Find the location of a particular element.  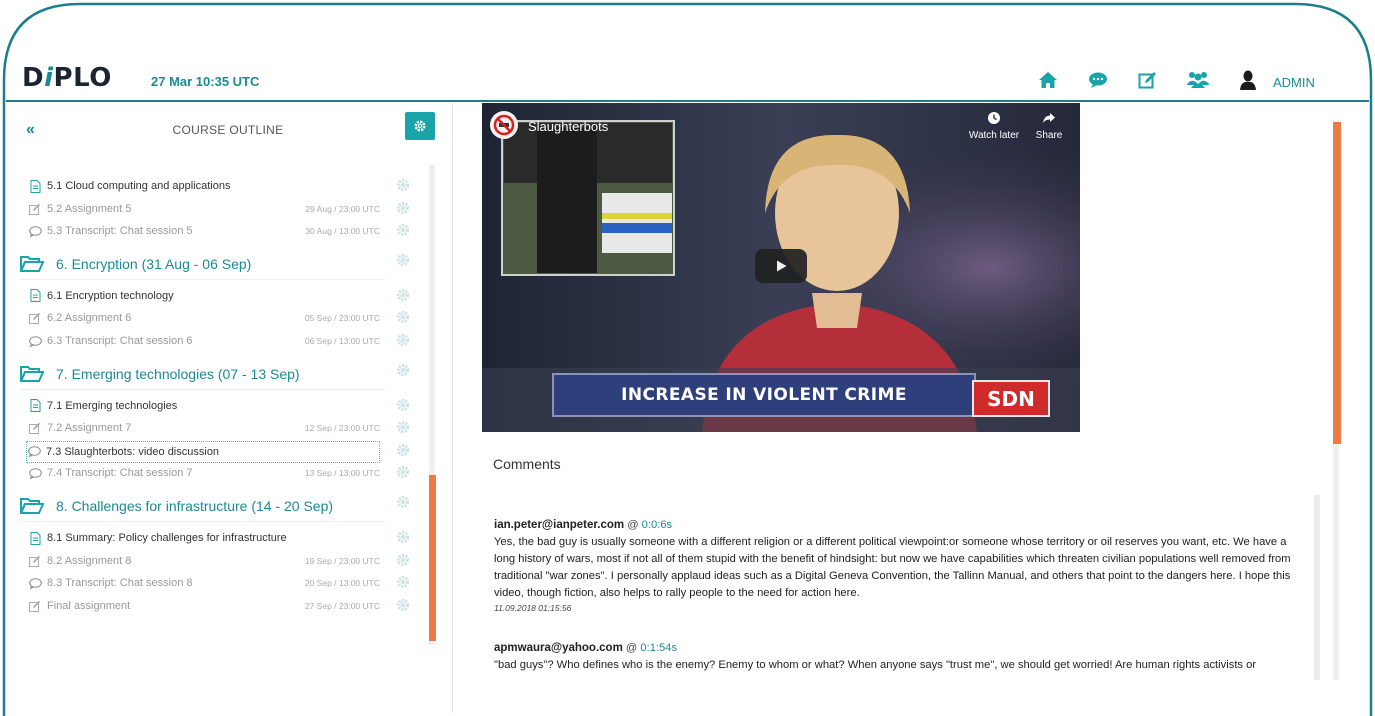

comments-scrollbar is located at coordinates (1317, 587).